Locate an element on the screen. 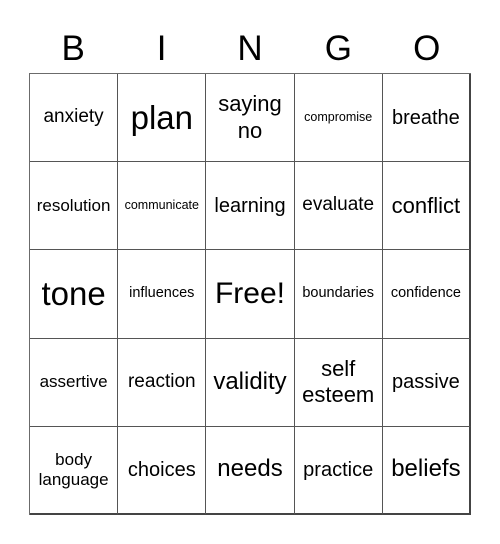 This screenshot has width=500, height=544. bingo-cell: anxiety is located at coordinates (74, 118).